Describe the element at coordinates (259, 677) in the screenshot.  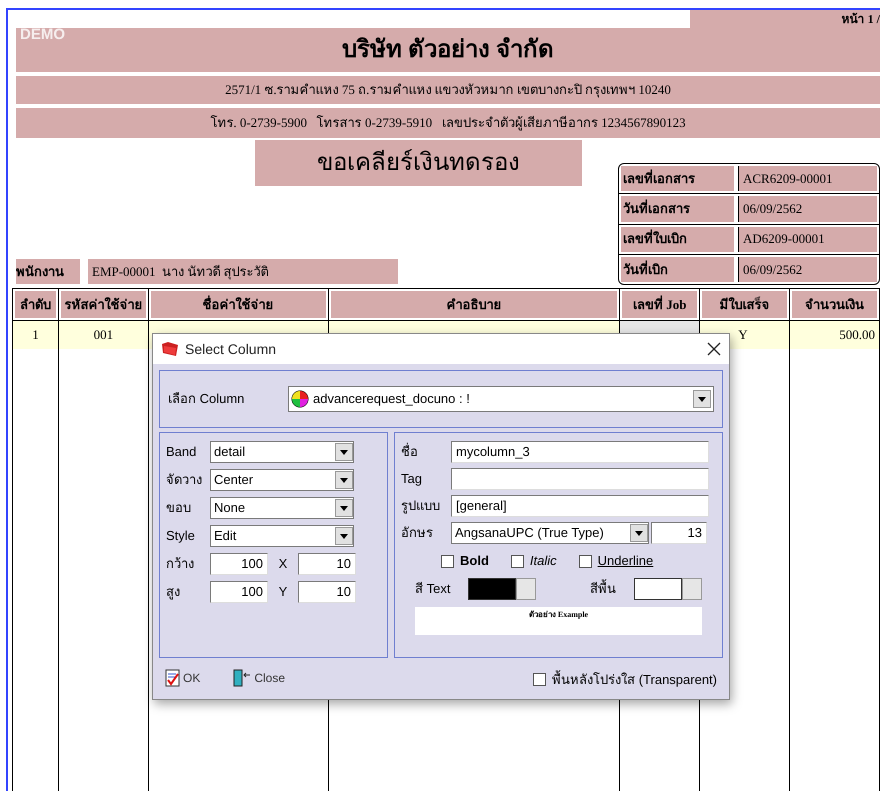
I see `close-button: Close` at that location.